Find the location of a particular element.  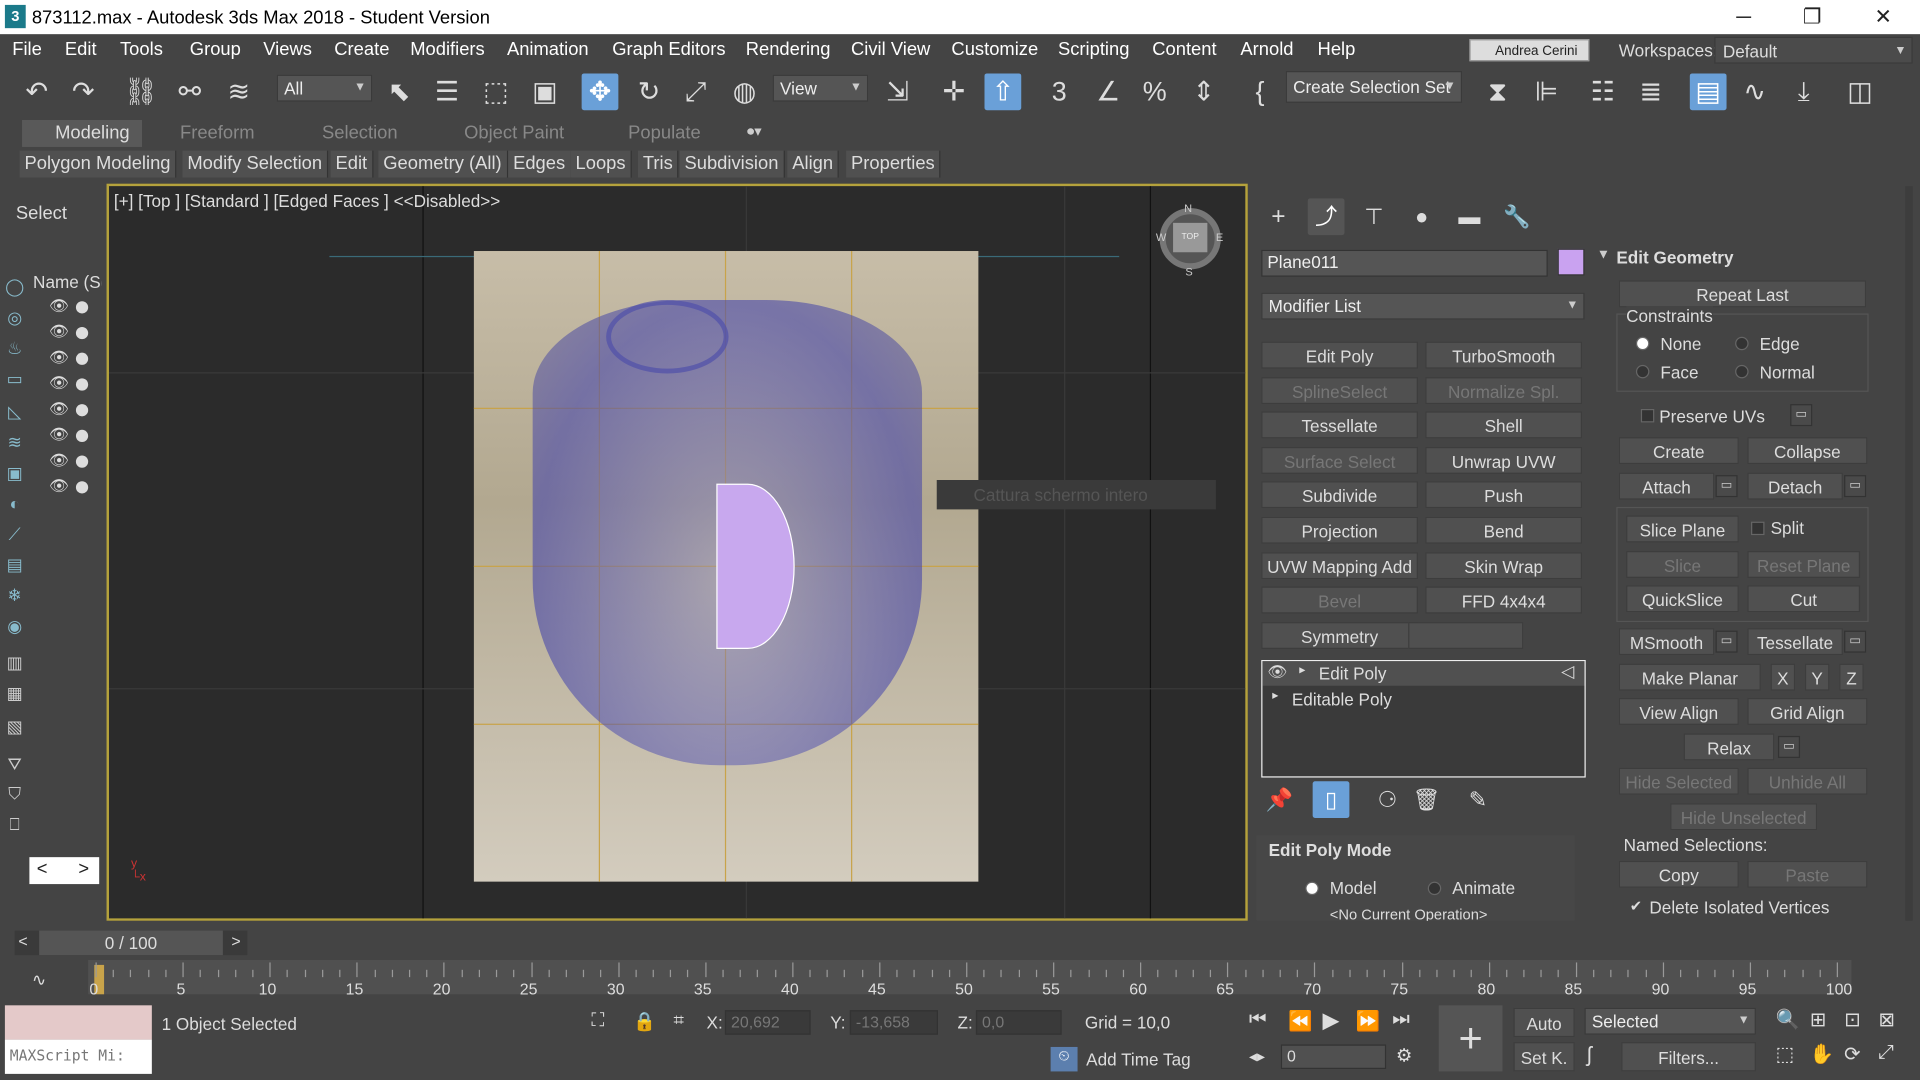

menu-arnold: Arnold is located at coordinates (1266, 49).